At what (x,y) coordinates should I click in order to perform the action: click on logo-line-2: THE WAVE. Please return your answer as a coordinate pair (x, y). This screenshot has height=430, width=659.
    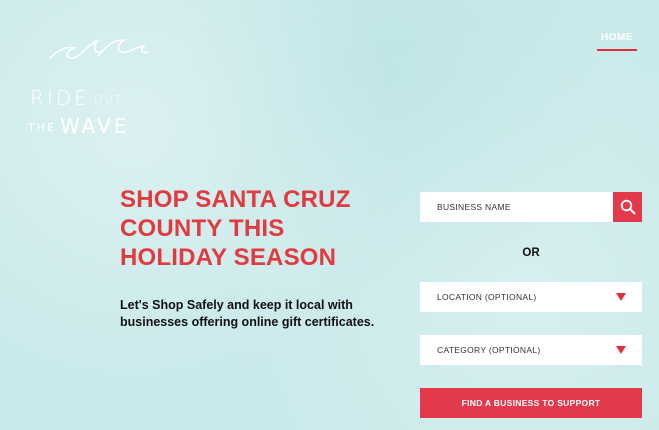
    Looking at the image, I should click on (78, 126).